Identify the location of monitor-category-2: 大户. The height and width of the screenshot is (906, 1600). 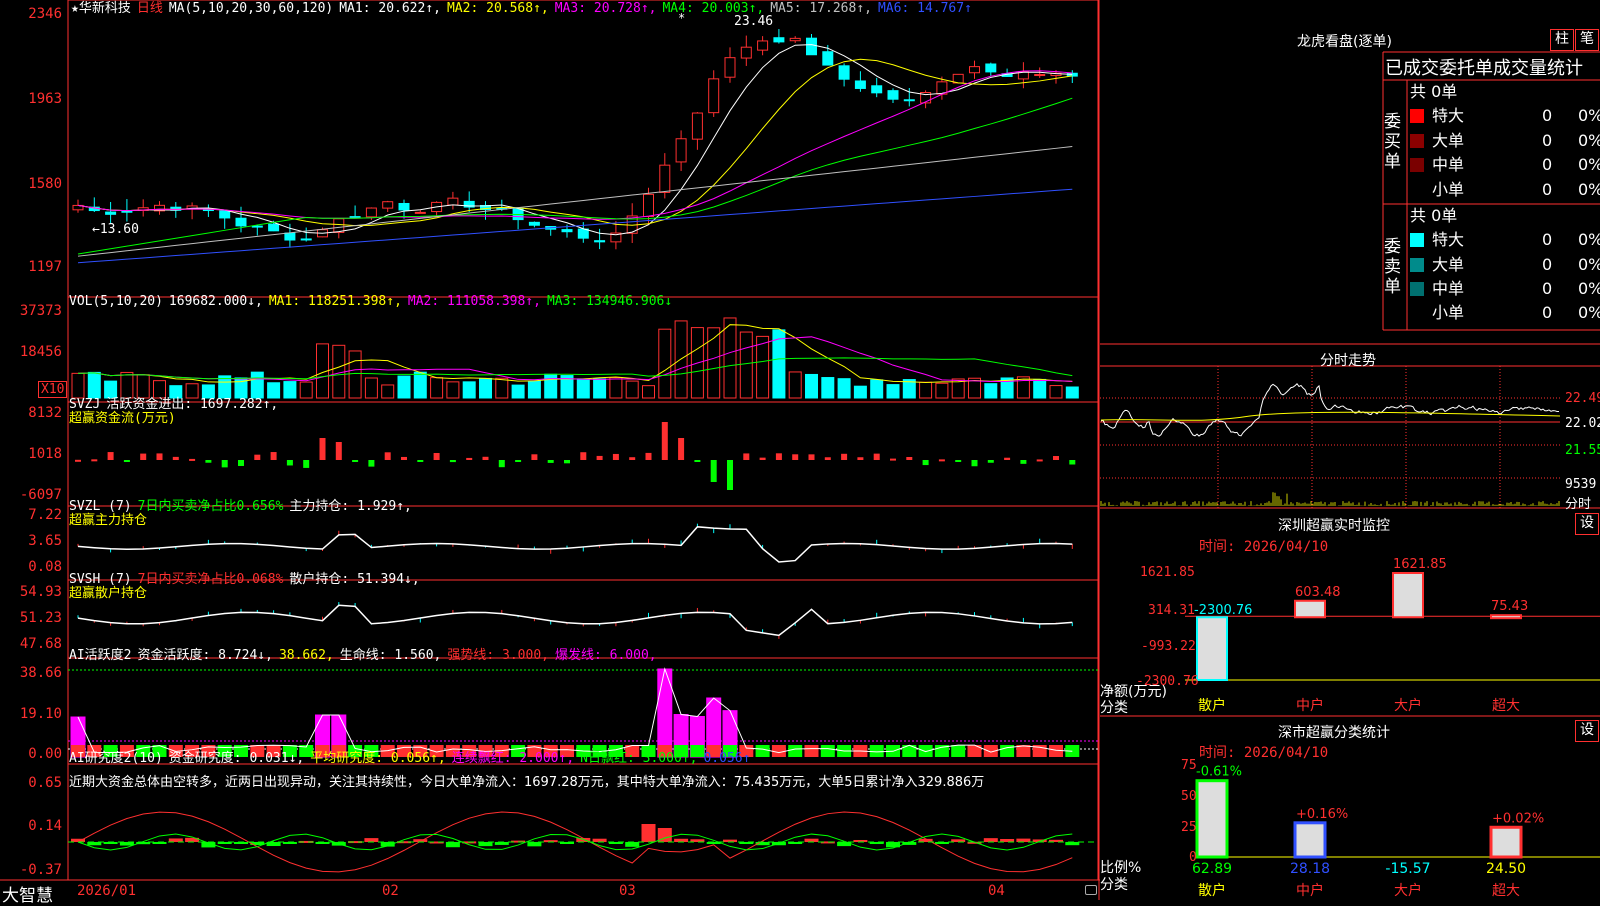
(1408, 705).